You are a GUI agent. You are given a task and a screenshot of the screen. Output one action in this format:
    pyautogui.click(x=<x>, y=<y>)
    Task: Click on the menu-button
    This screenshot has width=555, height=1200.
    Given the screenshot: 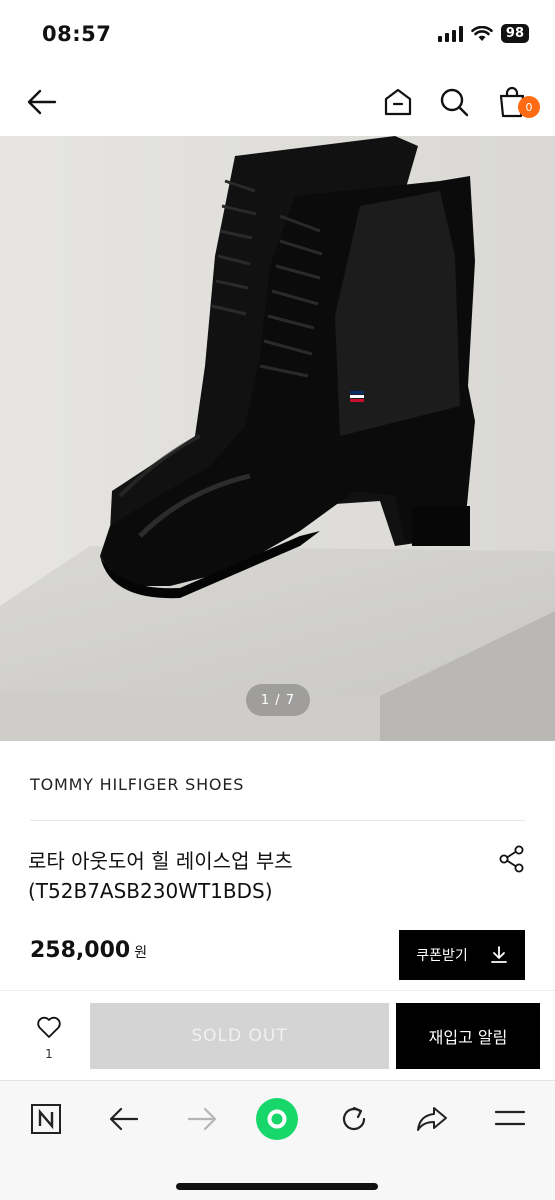 What is the action you would take?
    pyautogui.click(x=510, y=1119)
    